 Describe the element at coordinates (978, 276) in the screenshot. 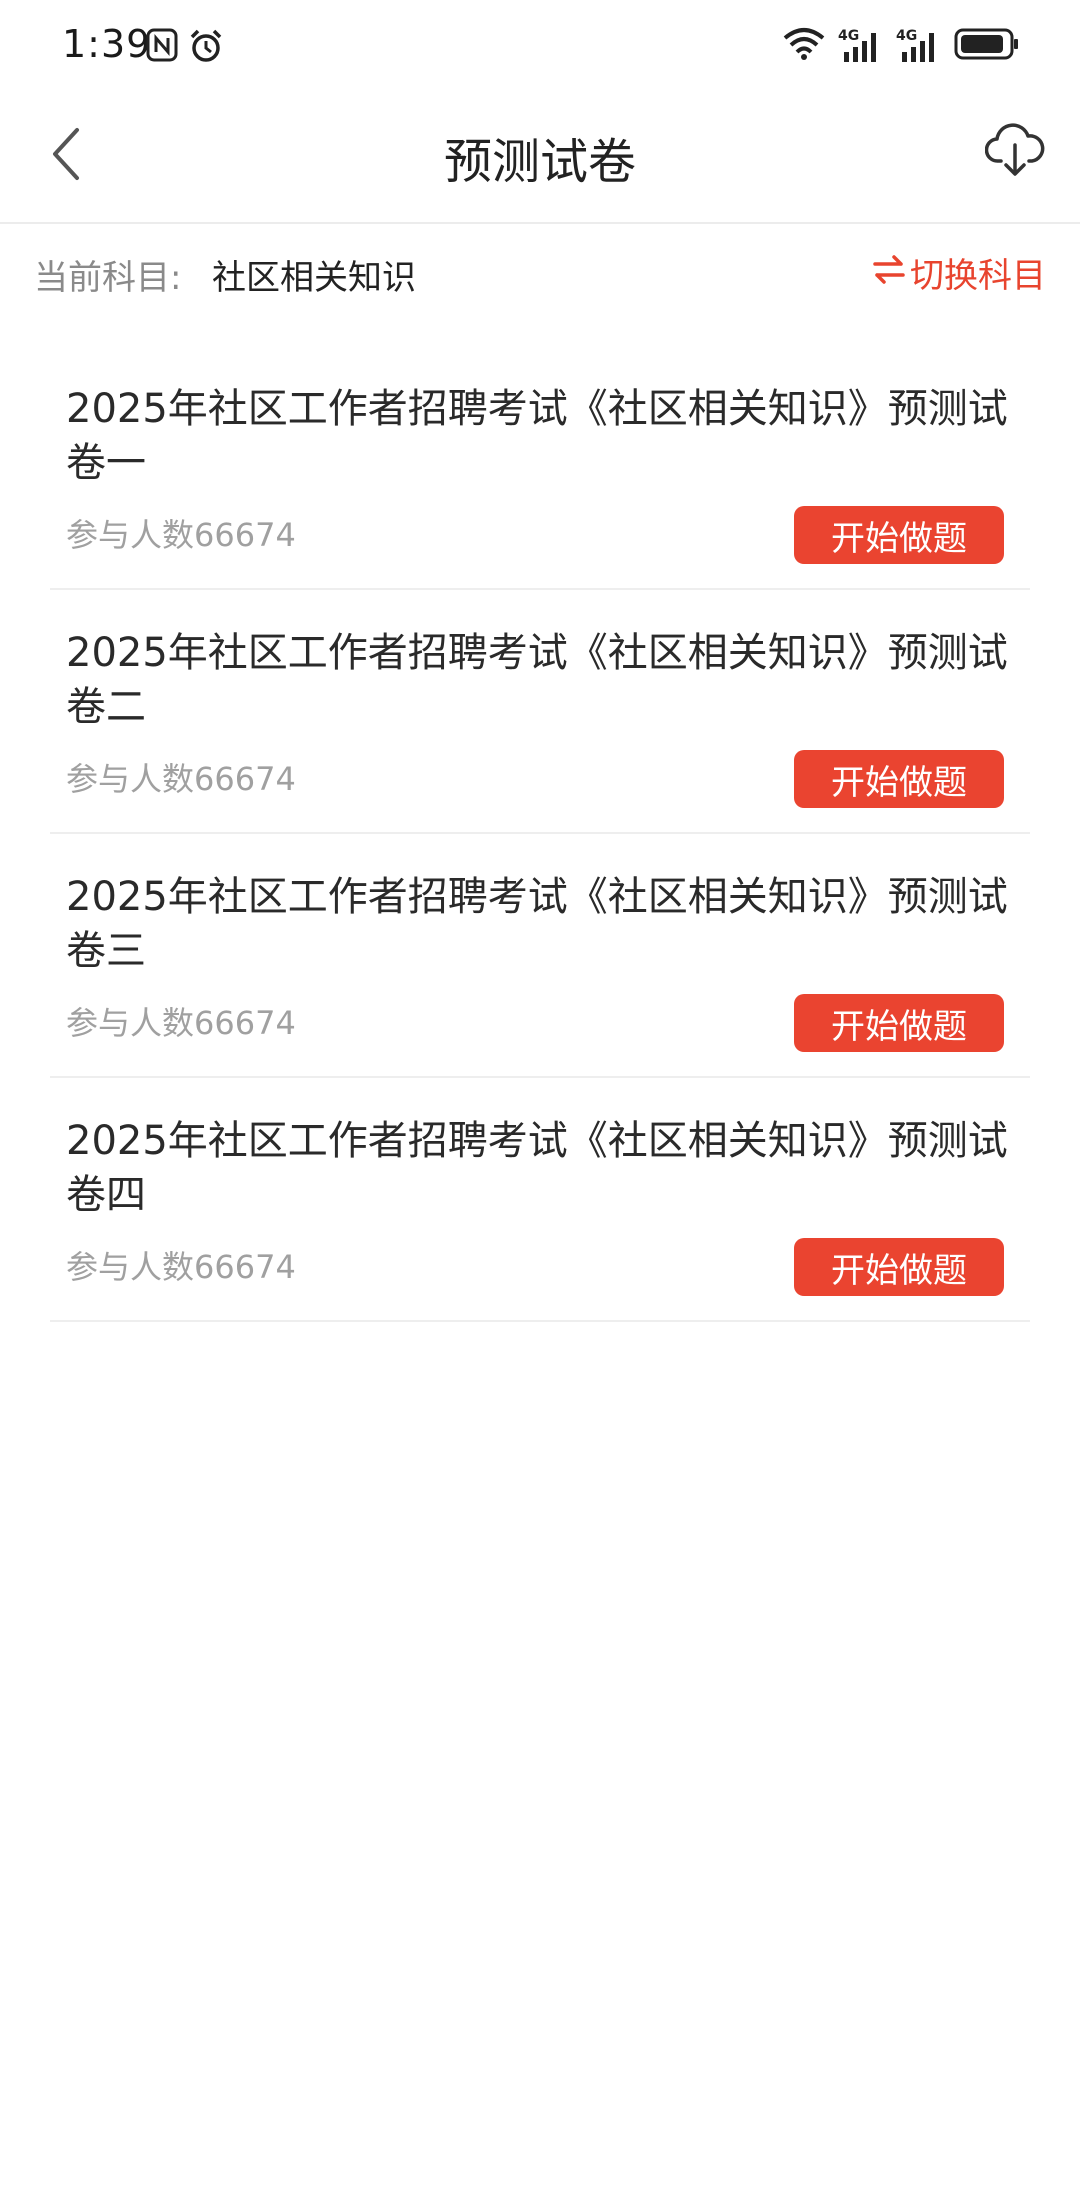

I see `switch-subject-label: 切换科目` at that location.